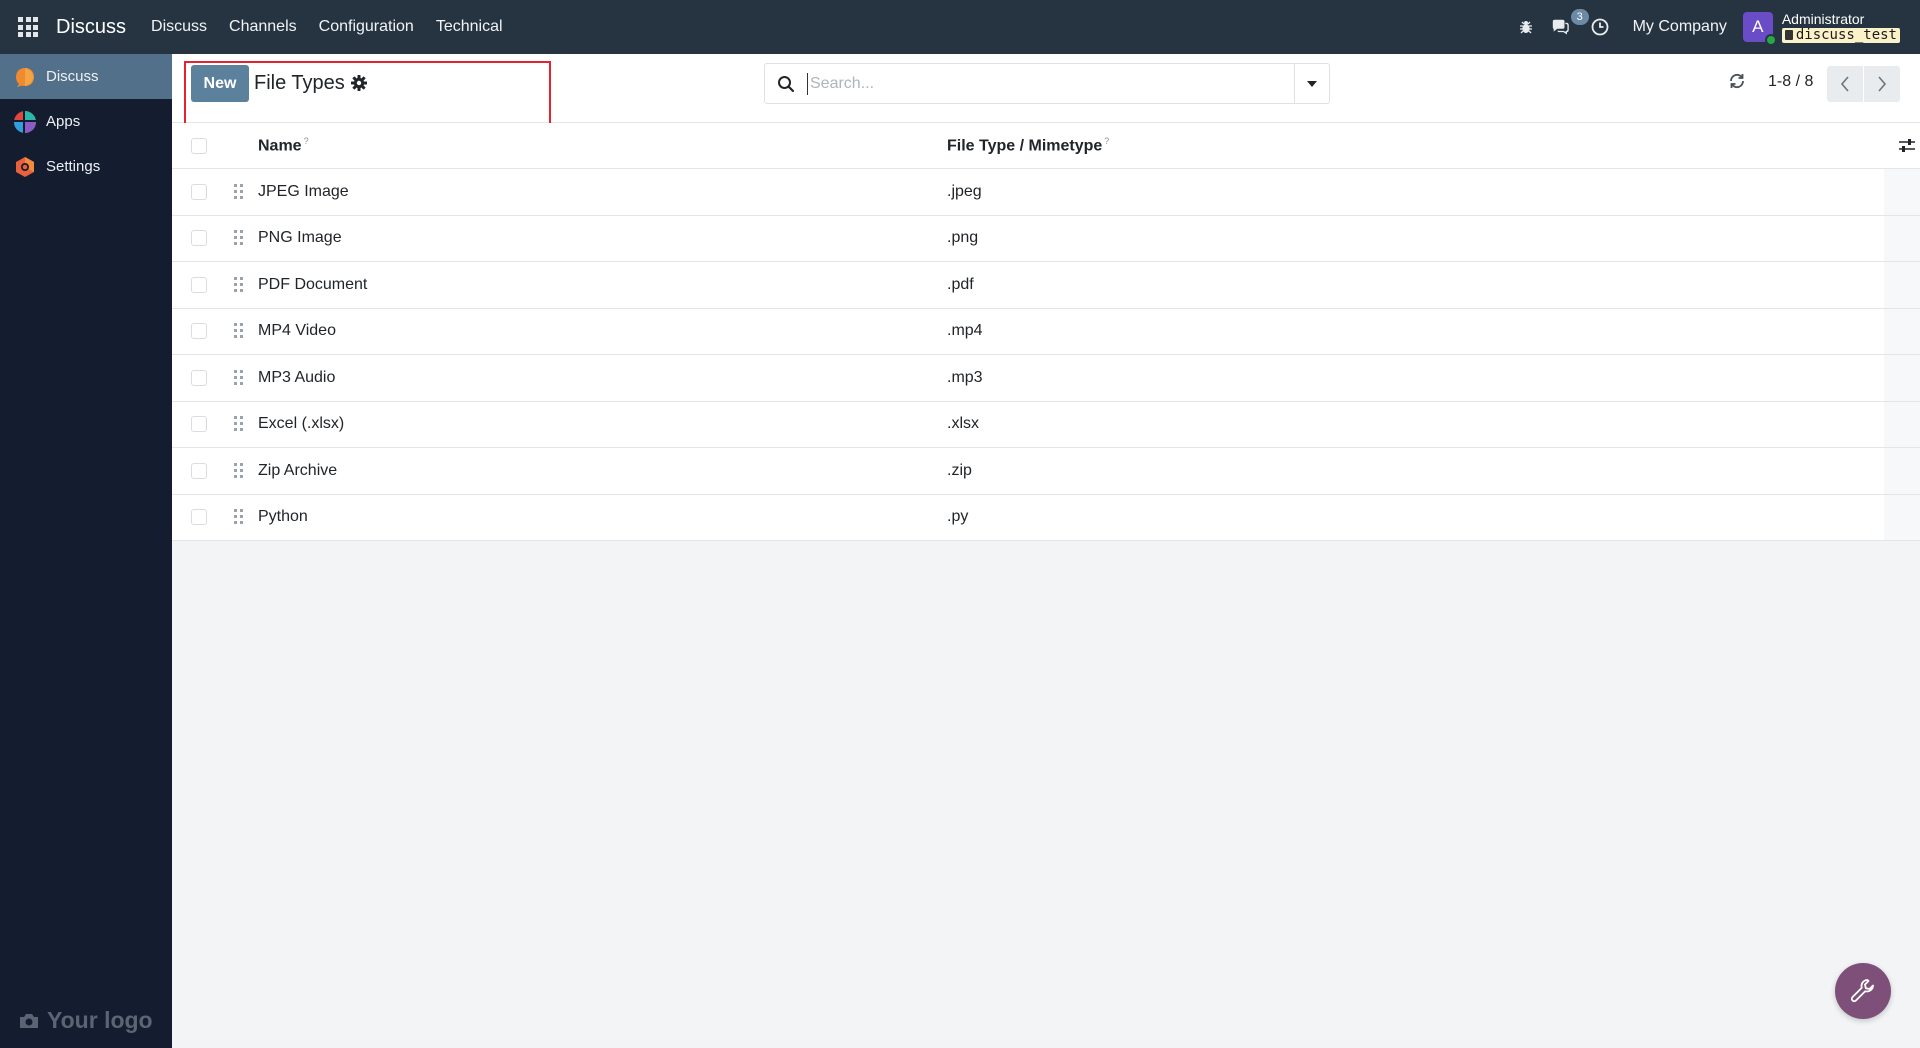 The width and height of the screenshot is (1920, 1048). What do you see at coordinates (1579, 17) in the screenshot?
I see `messages-count-badge: 3` at bounding box center [1579, 17].